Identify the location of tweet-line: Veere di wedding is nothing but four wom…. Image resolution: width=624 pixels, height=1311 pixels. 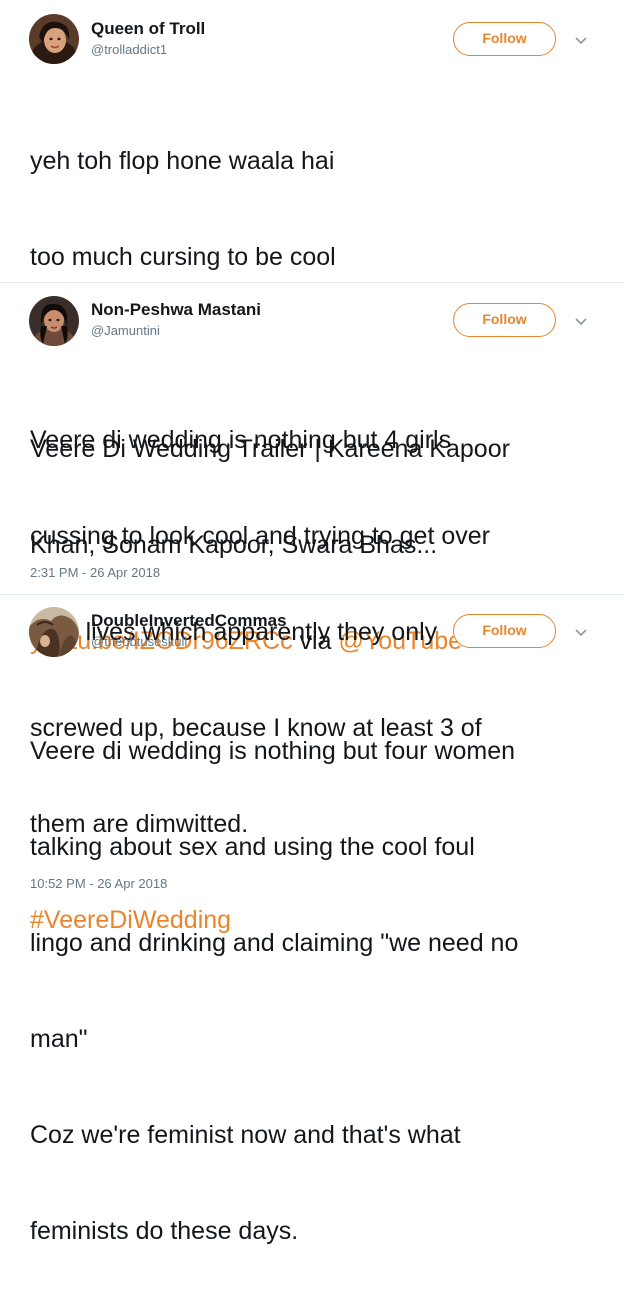
(273, 751).